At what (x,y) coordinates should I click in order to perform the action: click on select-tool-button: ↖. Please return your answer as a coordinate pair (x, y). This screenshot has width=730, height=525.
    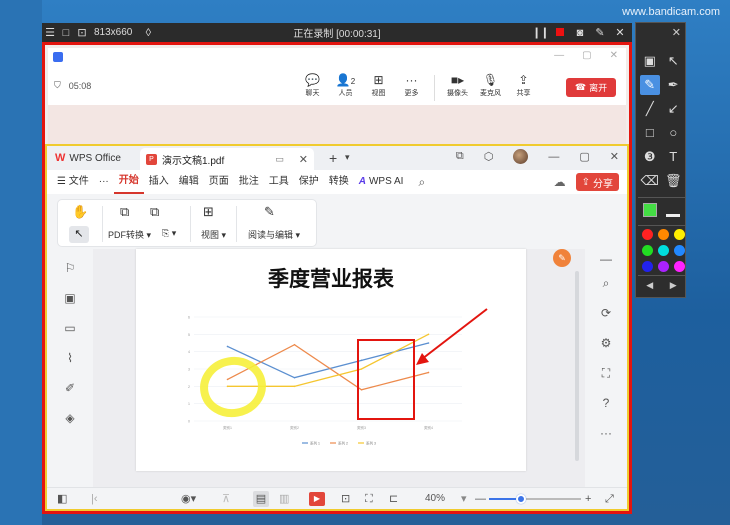
    Looking at the image, I should click on (79, 234).